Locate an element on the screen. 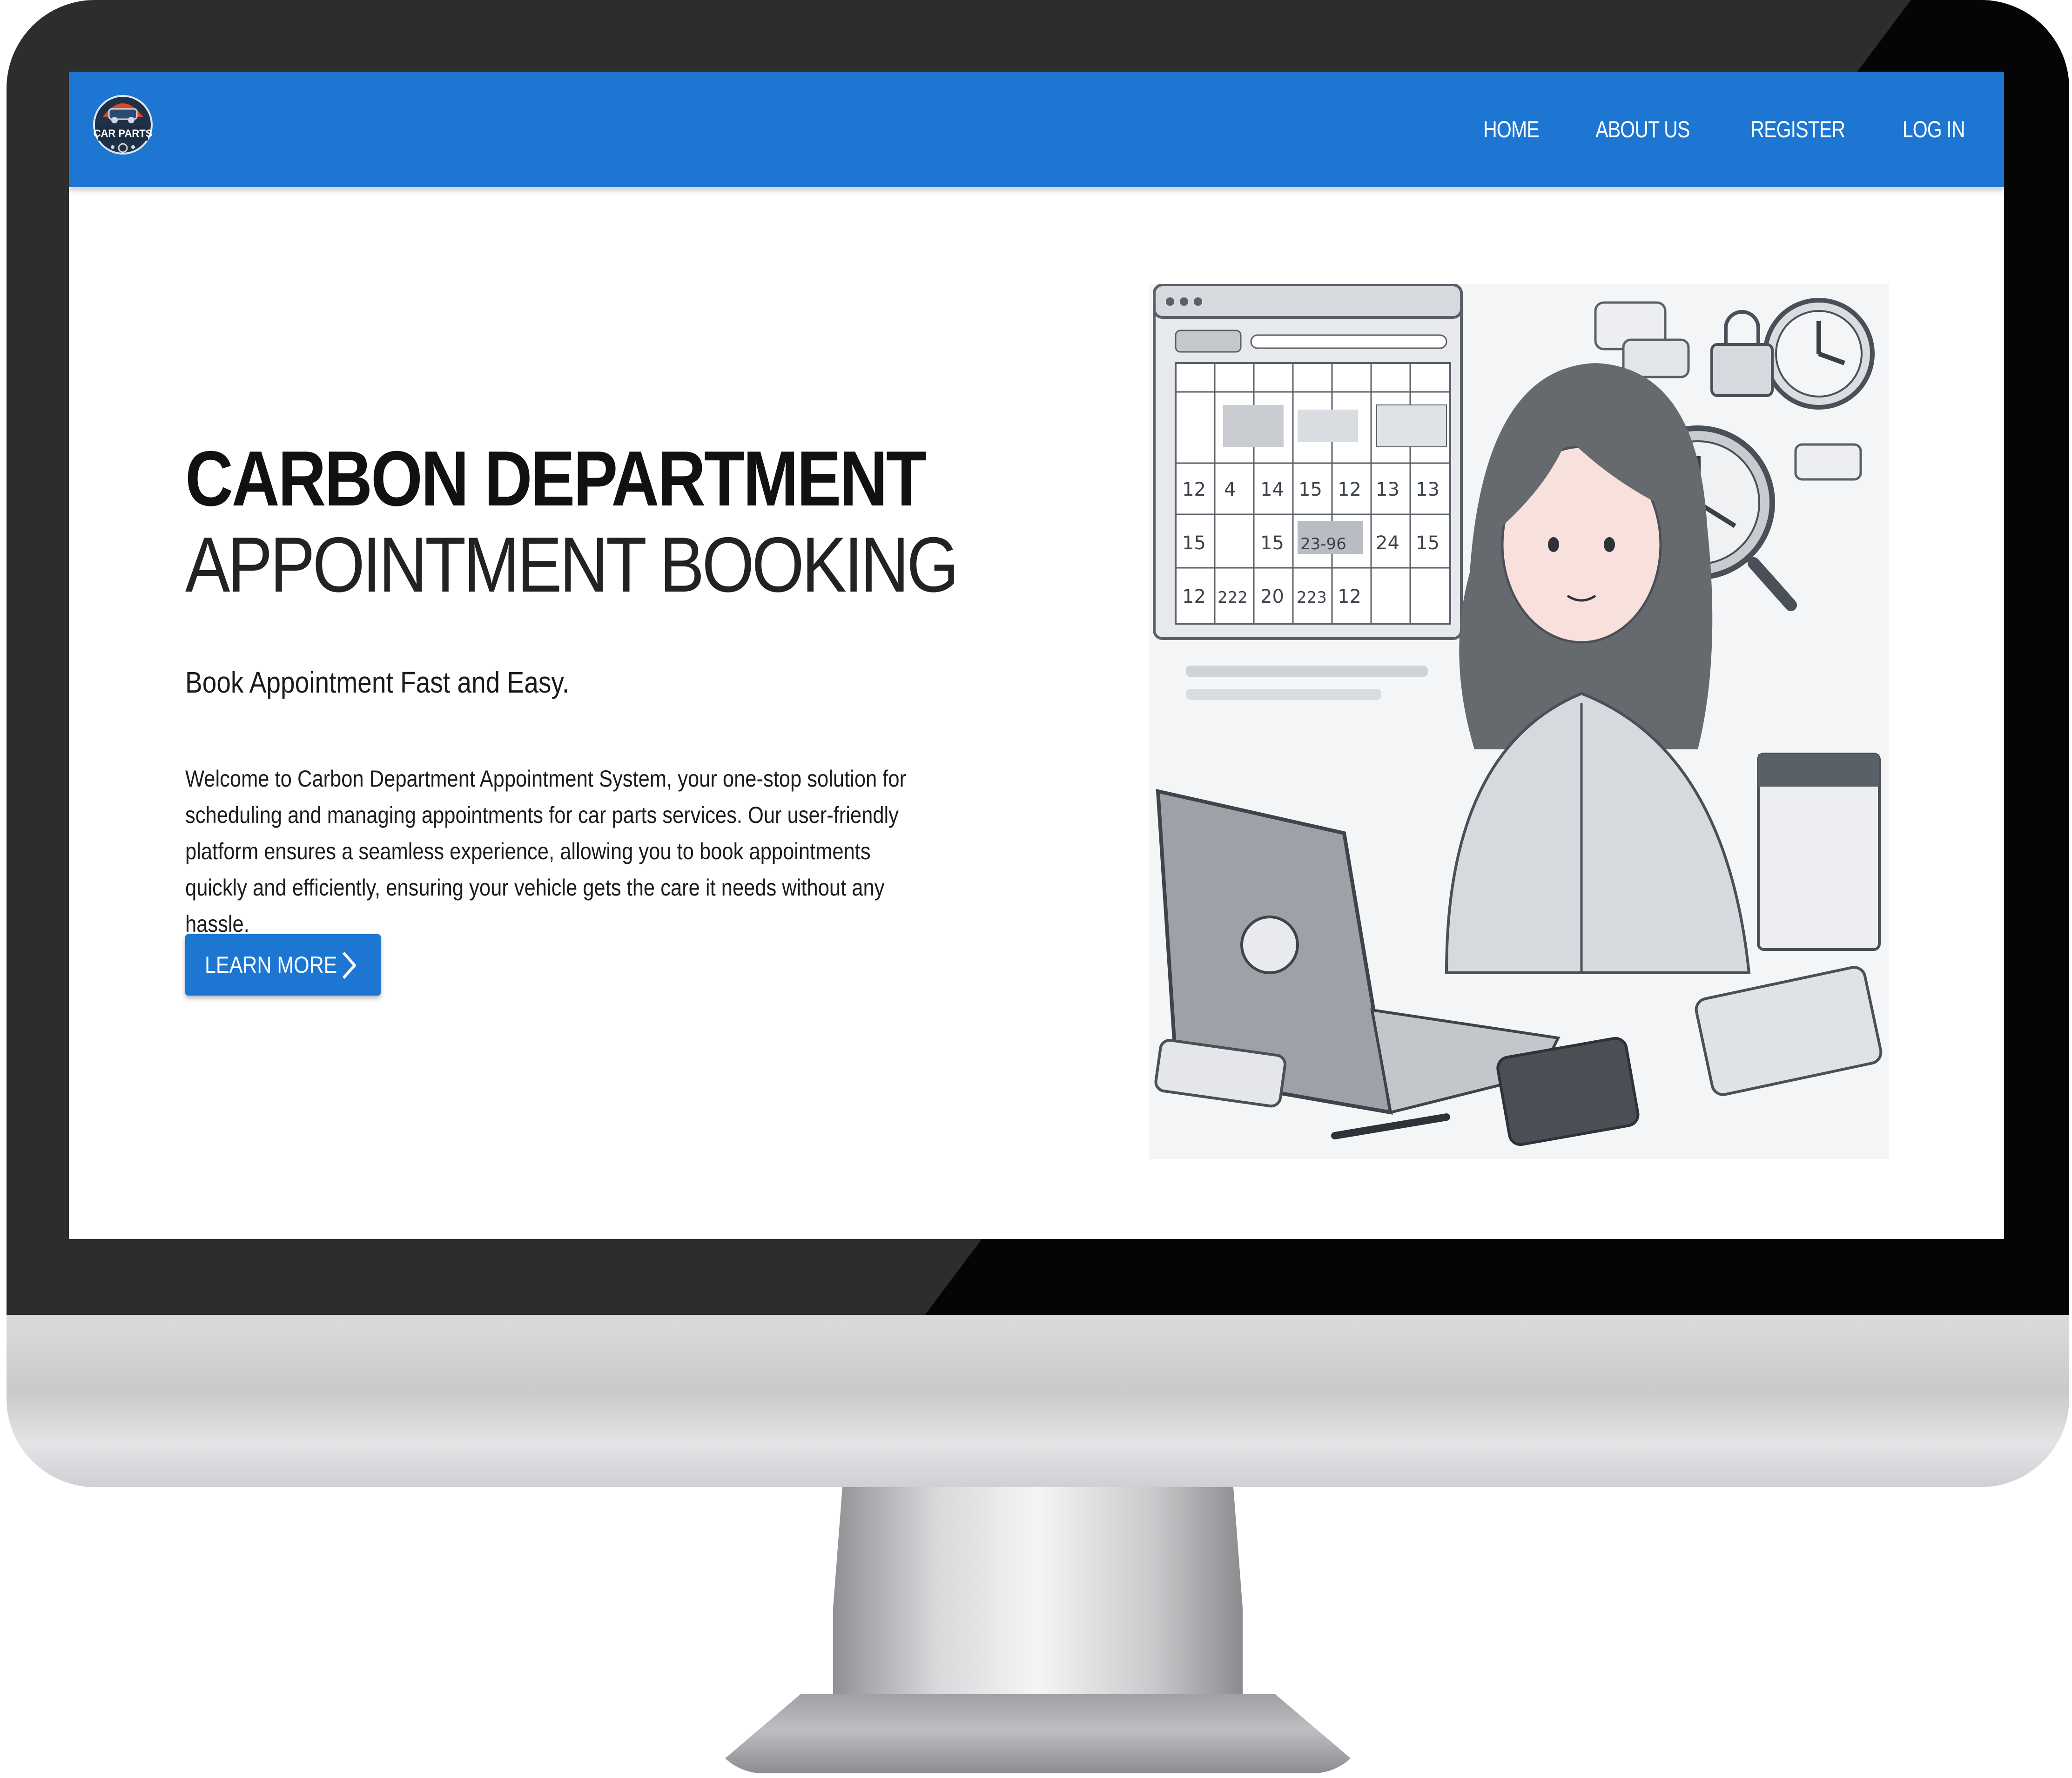 The width and height of the screenshot is (2072, 1778). clock-icon is located at coordinates (1819, 354).